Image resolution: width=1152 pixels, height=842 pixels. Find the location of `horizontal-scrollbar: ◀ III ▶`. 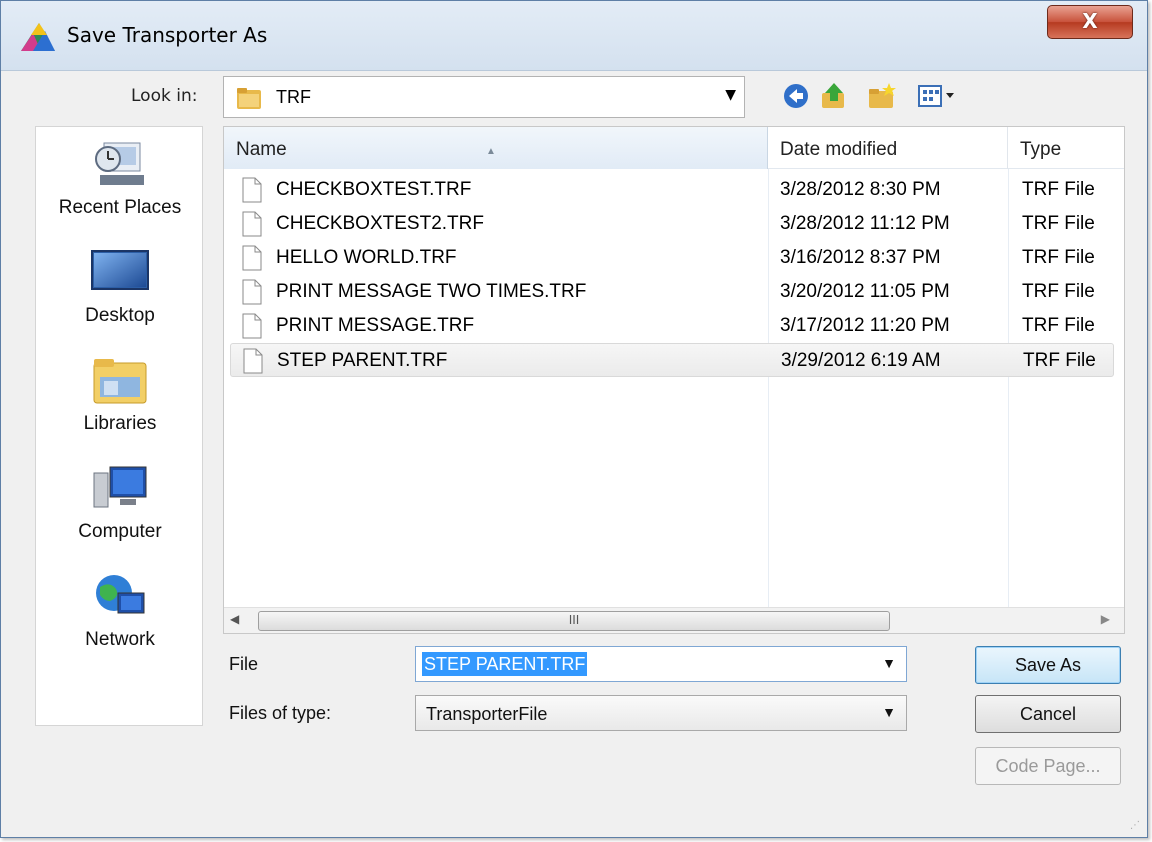

horizontal-scrollbar: ◀ III ▶ is located at coordinates (674, 620).